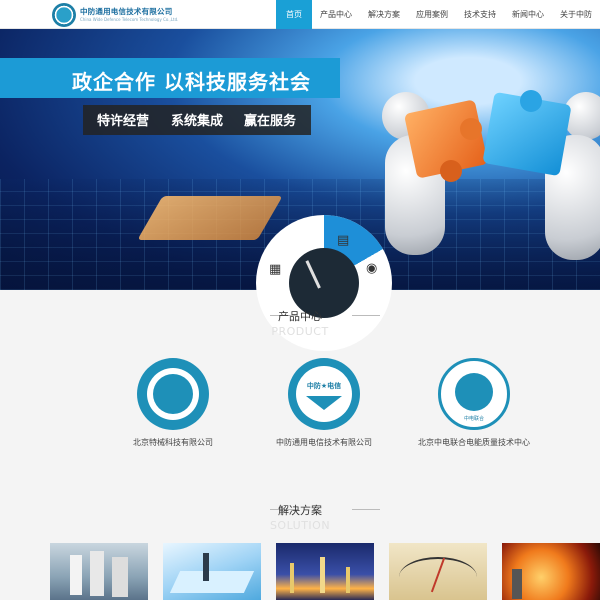  I want to click on nav-item-home: 首页, so click(294, 14).